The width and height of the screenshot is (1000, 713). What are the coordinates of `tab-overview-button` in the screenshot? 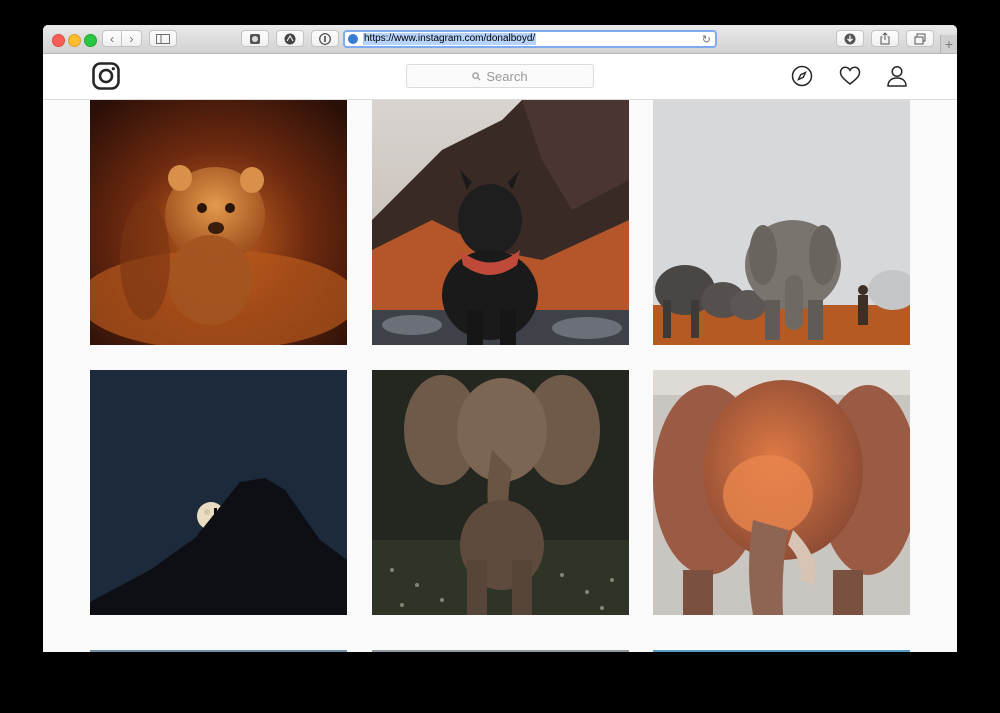 It's located at (920, 38).